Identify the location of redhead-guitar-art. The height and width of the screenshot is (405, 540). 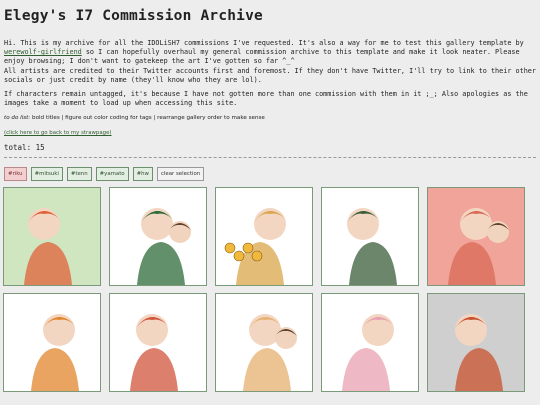
(476, 236).